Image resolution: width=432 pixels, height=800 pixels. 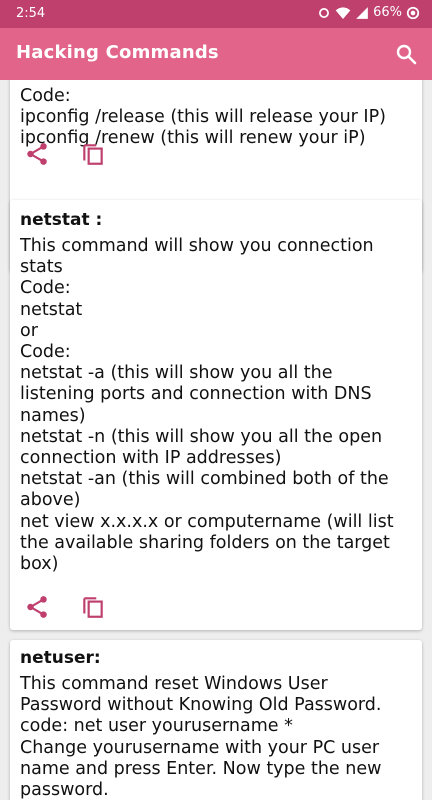 I want to click on command-title: netuser:, so click(x=60, y=658).